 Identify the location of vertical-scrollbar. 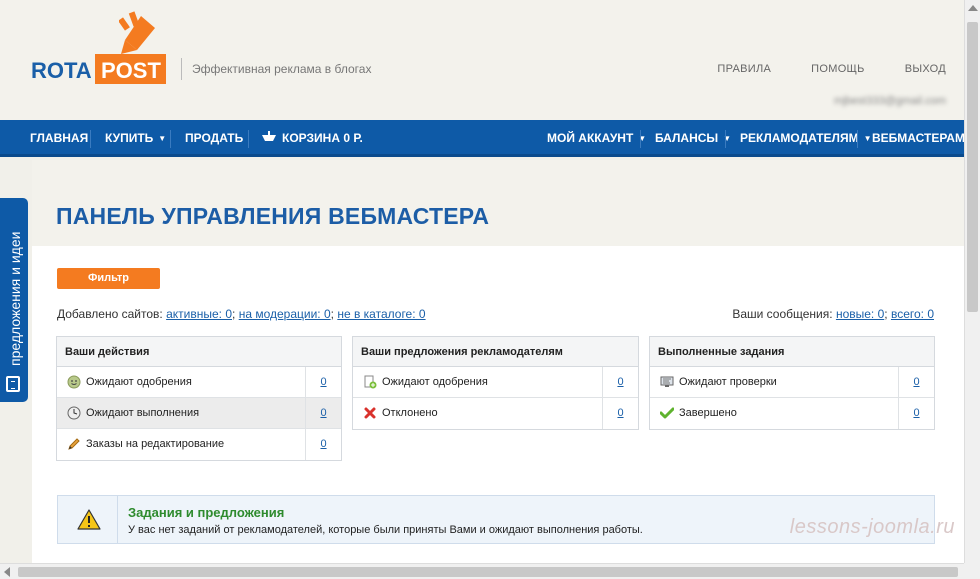
(972, 281).